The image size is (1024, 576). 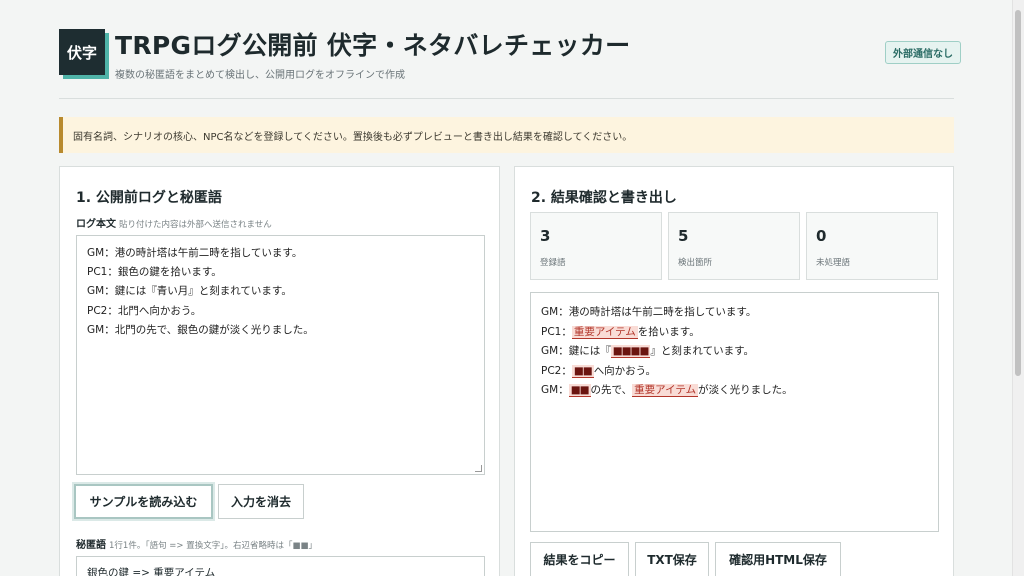 What do you see at coordinates (189, 291) in the screenshot?
I see `log-line: GM：鍵には『青い月』と刻まれています。` at bounding box center [189, 291].